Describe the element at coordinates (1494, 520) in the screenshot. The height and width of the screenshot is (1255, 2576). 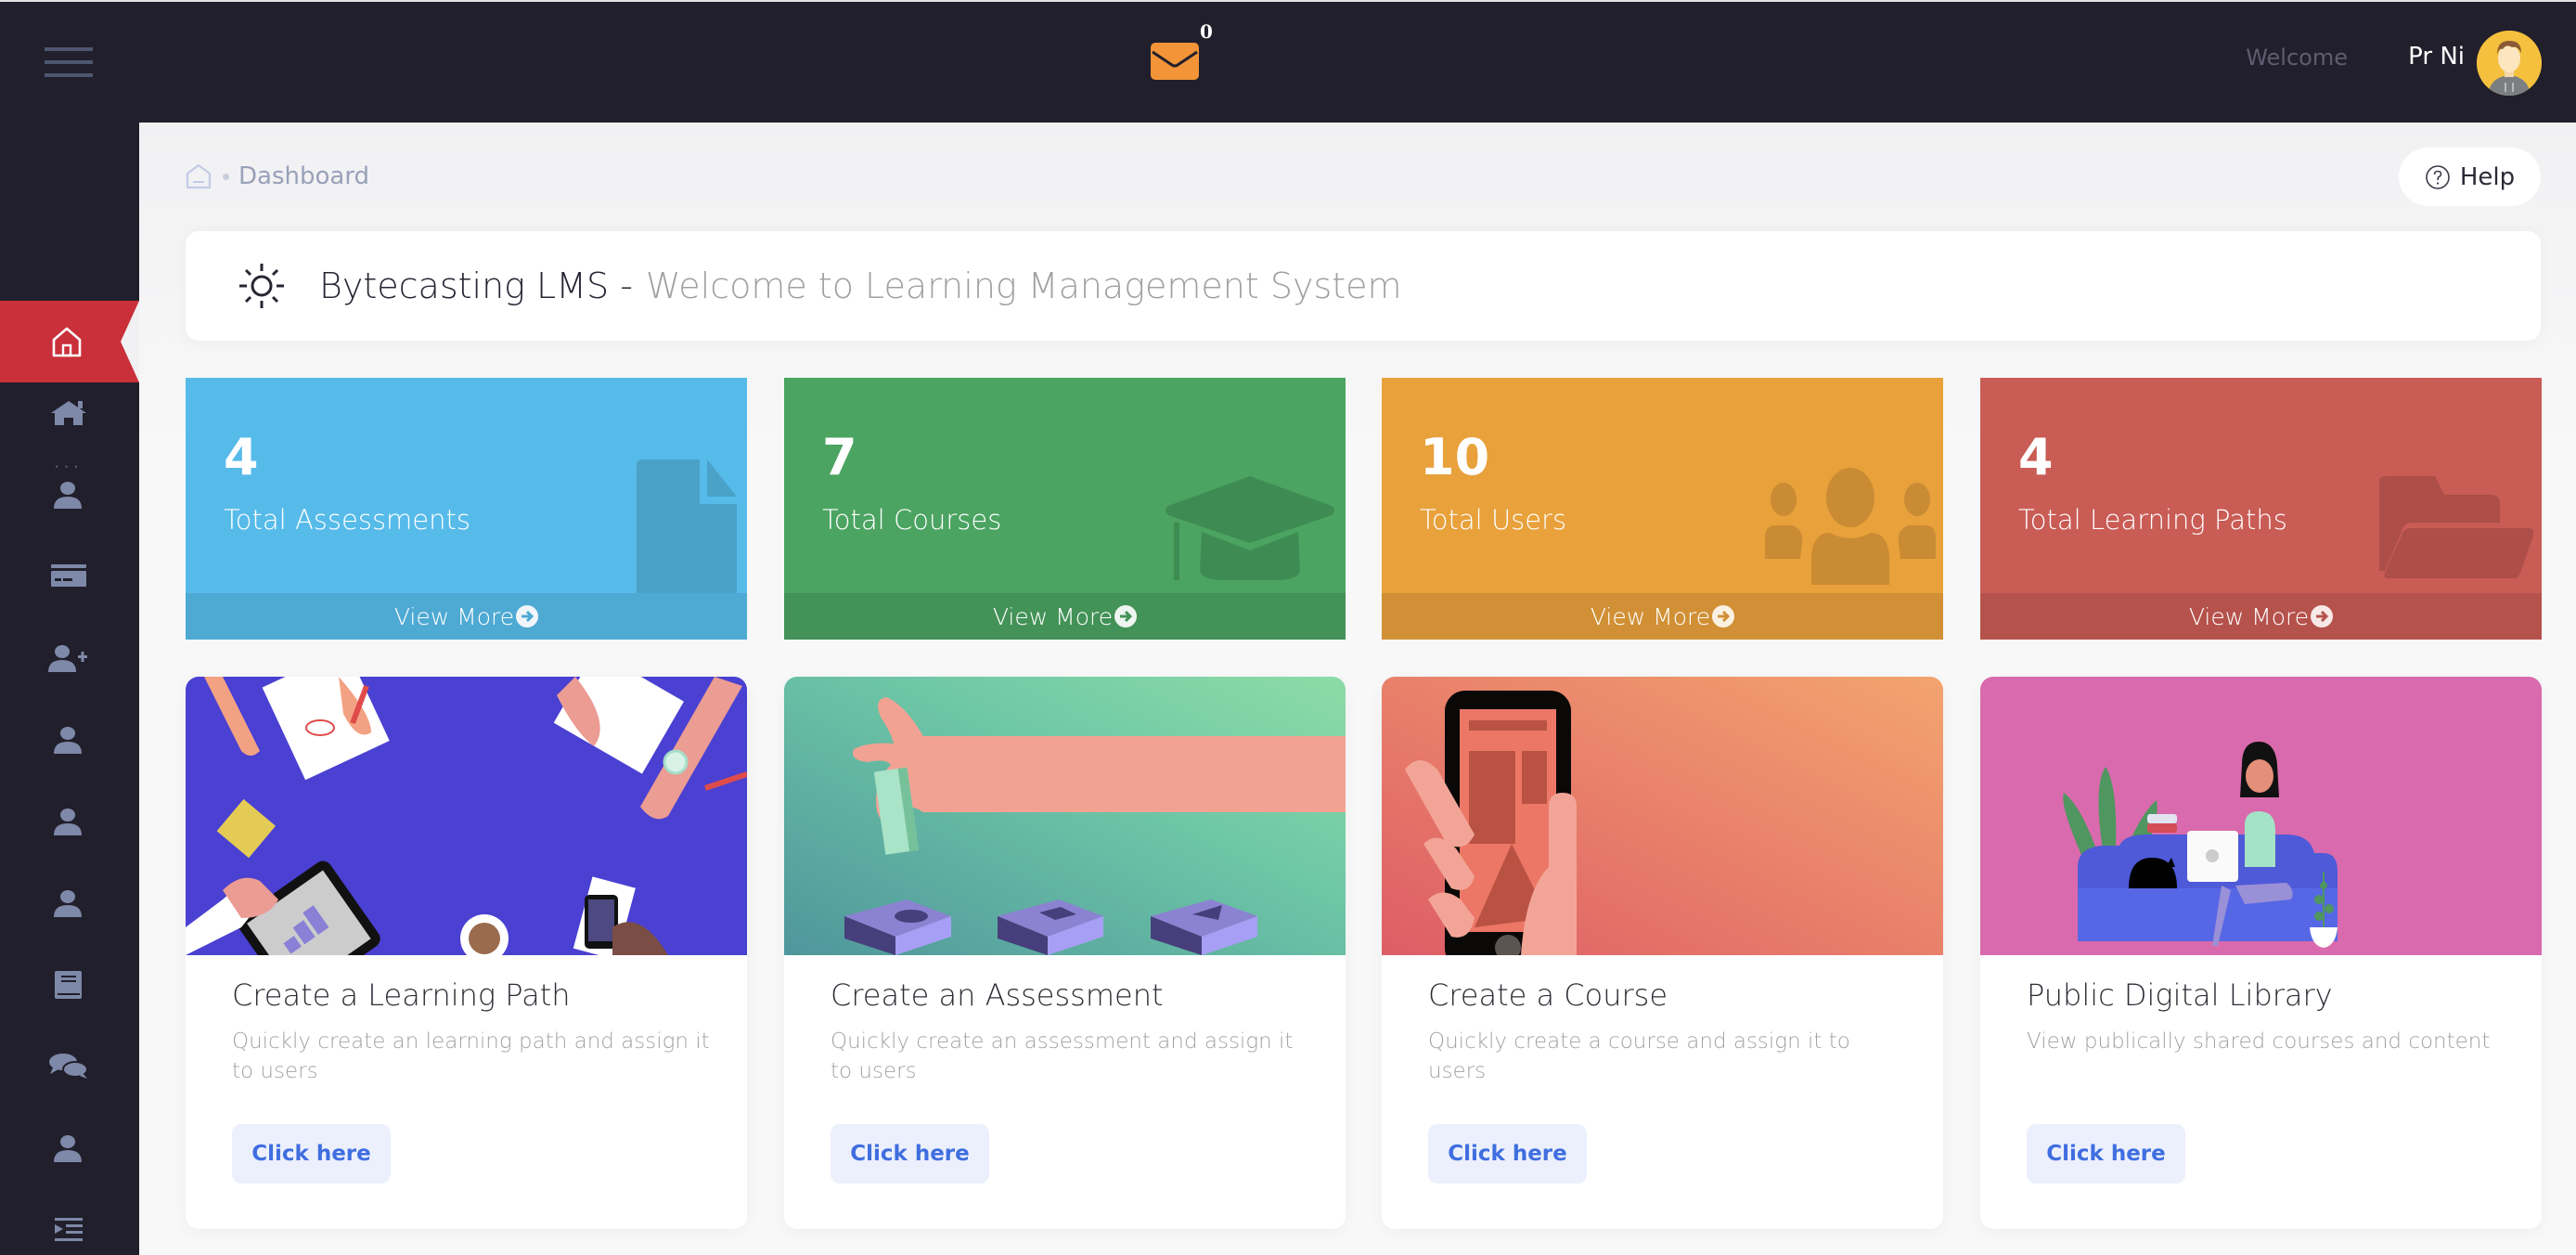
I see `stat-label: Total Users` at that location.